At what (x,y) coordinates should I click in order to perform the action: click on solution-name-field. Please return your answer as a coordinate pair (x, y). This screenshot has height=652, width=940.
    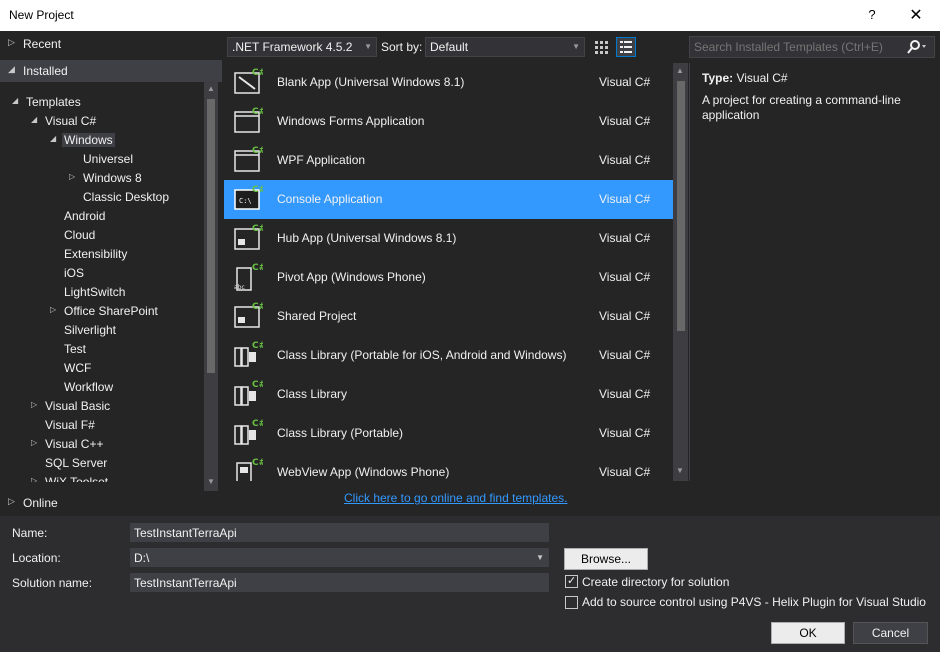
    Looking at the image, I should click on (339, 582).